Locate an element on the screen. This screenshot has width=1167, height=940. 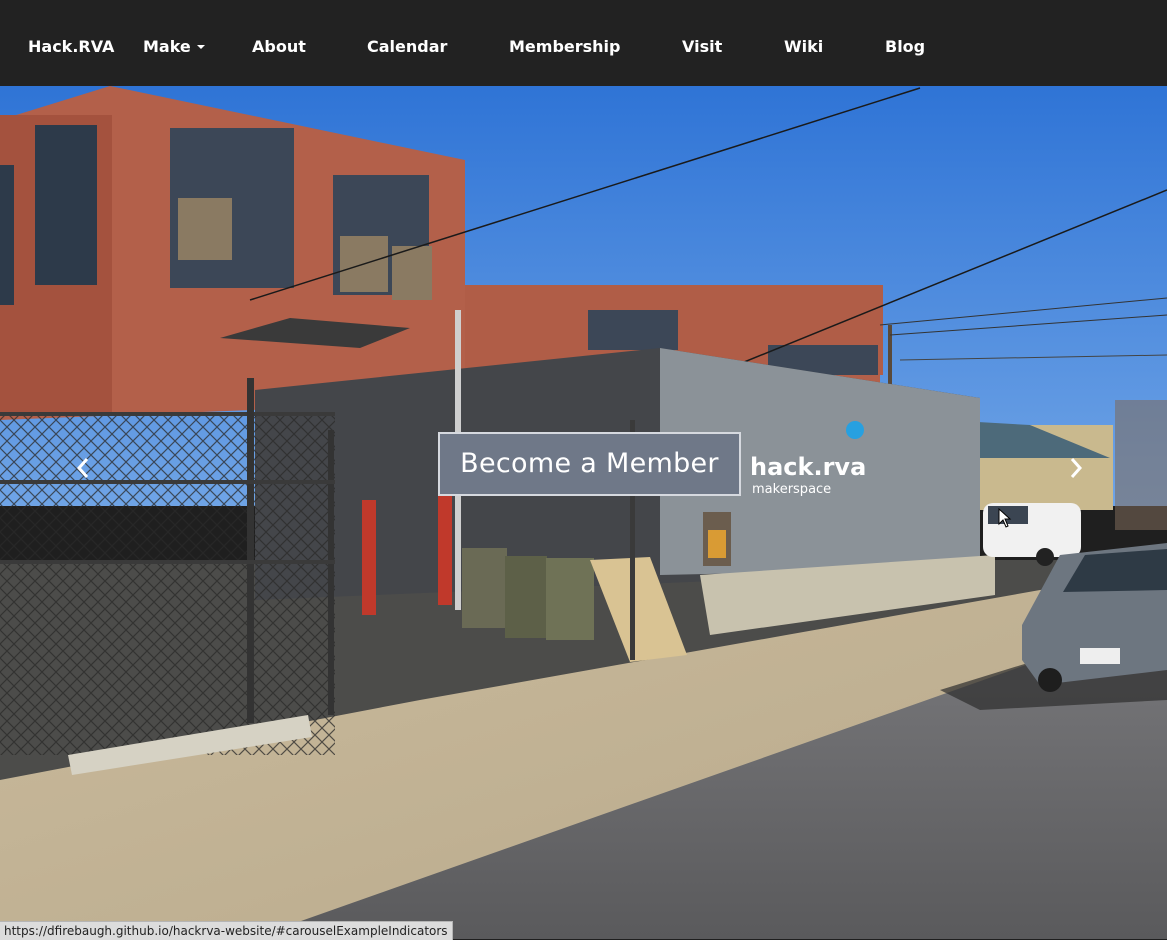
nav-item-wiki: Wiki is located at coordinates (803, 47).